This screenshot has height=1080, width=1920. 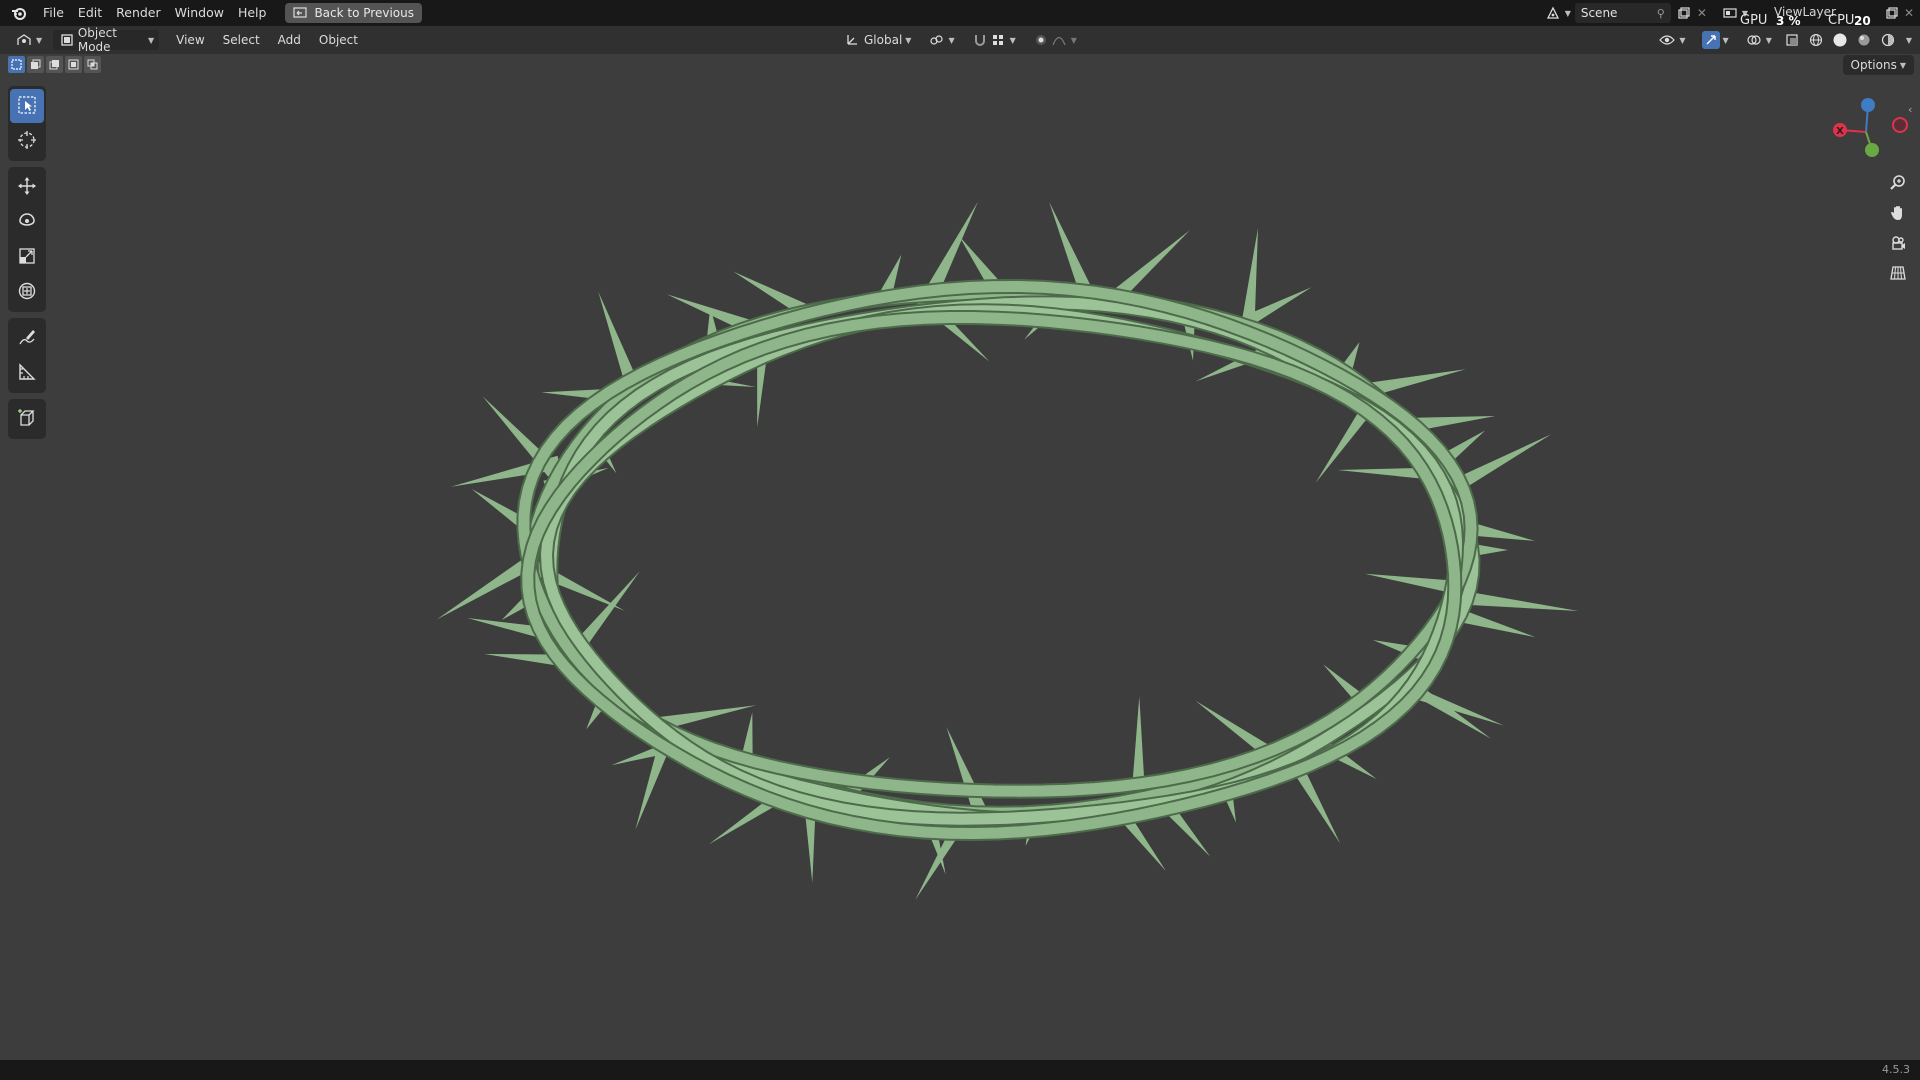 I want to click on rotate-tool, so click(x=27, y=222).